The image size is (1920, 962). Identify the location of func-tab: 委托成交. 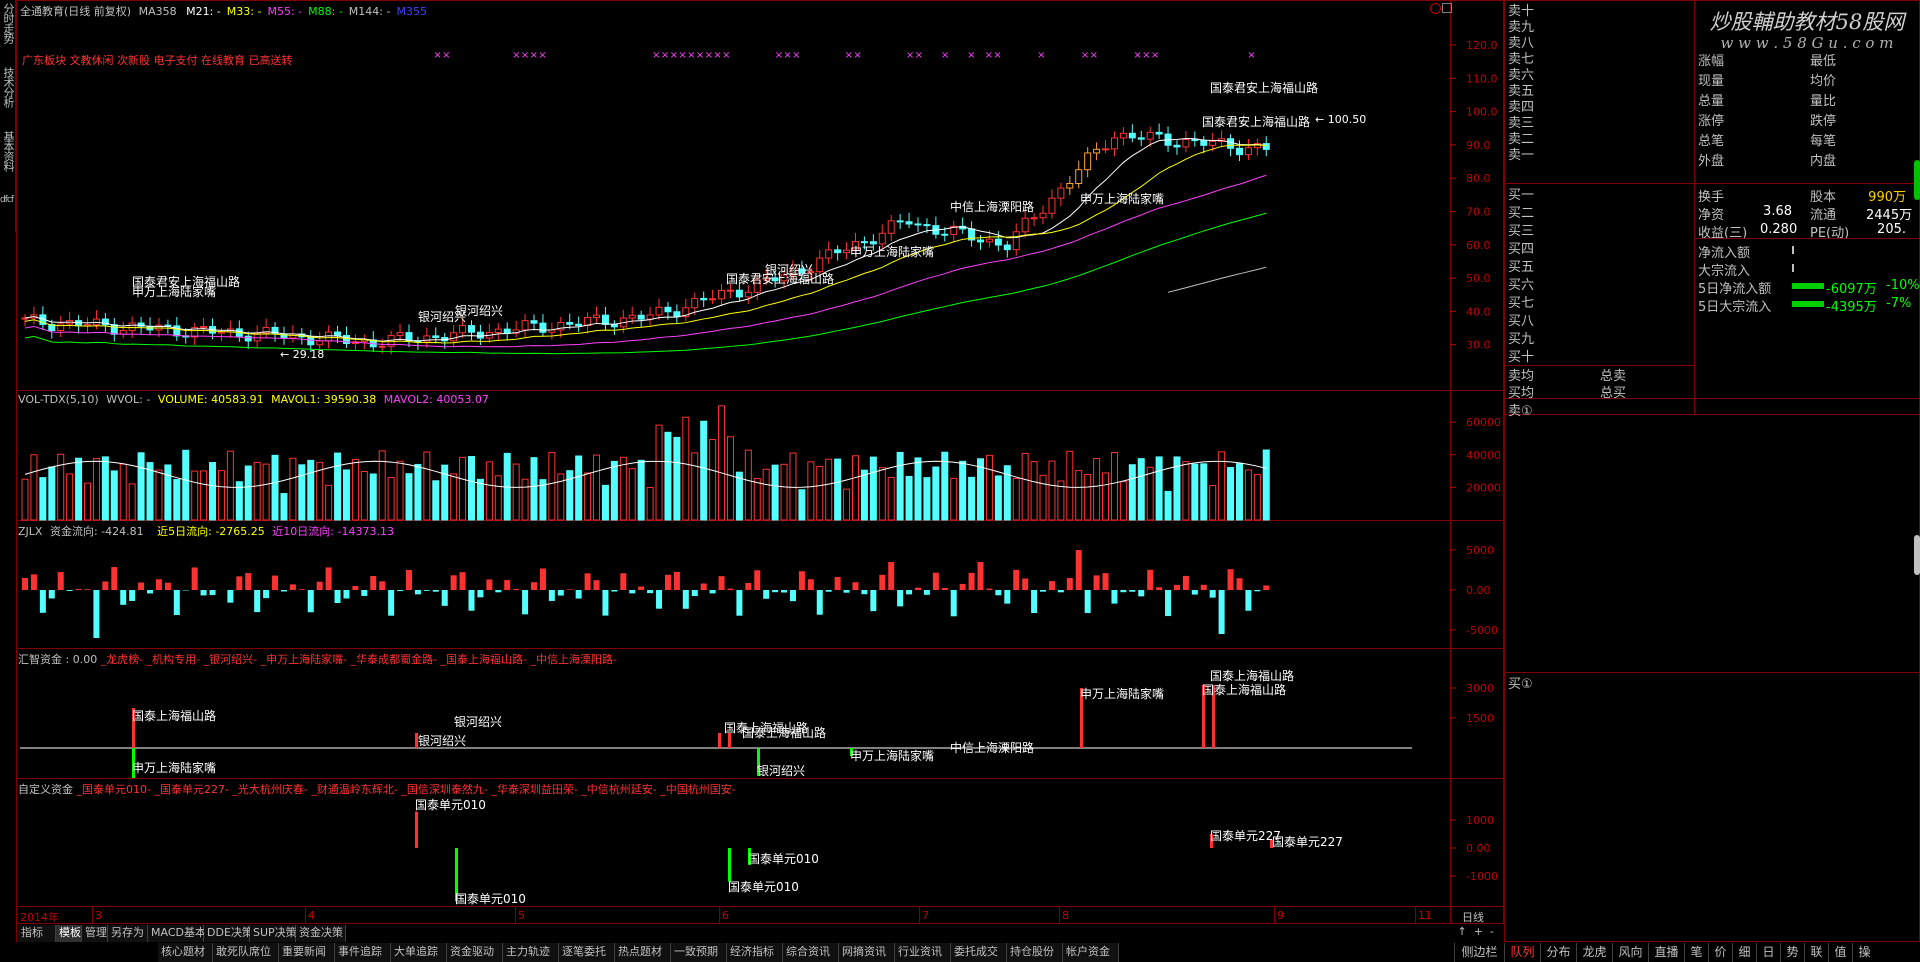
(979, 952).